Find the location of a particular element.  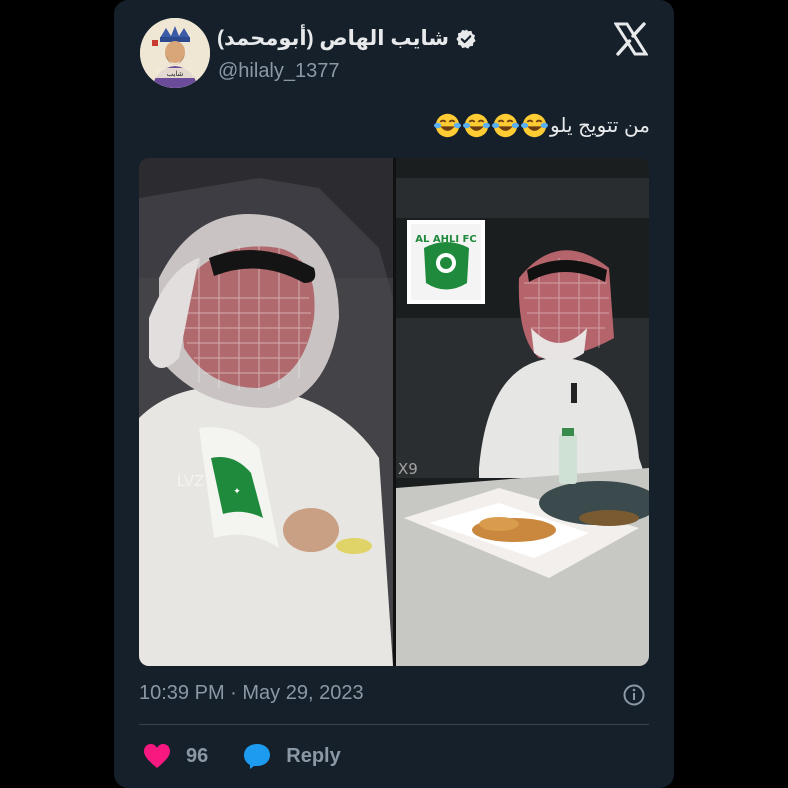

divider is located at coordinates (394, 724).